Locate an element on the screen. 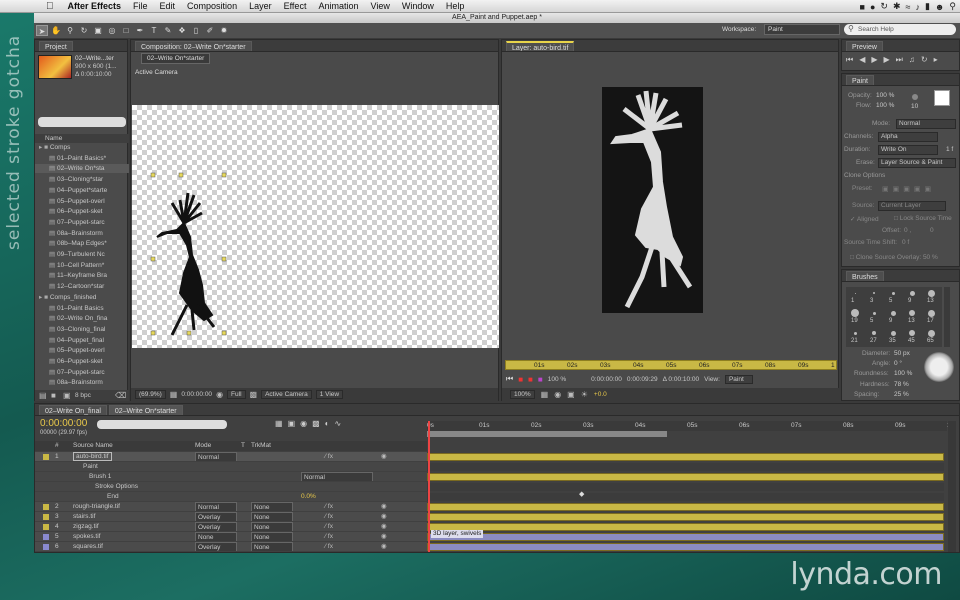 The width and height of the screenshot is (960, 600). layer-name: spokes.tif is located at coordinates (86, 536).